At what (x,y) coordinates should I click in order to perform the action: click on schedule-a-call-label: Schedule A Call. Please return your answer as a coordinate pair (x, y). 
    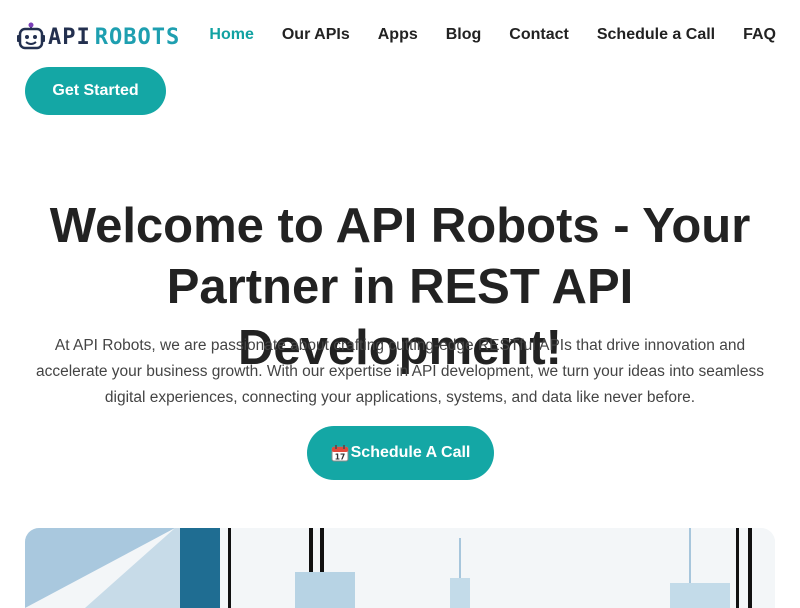
    Looking at the image, I should click on (410, 452).